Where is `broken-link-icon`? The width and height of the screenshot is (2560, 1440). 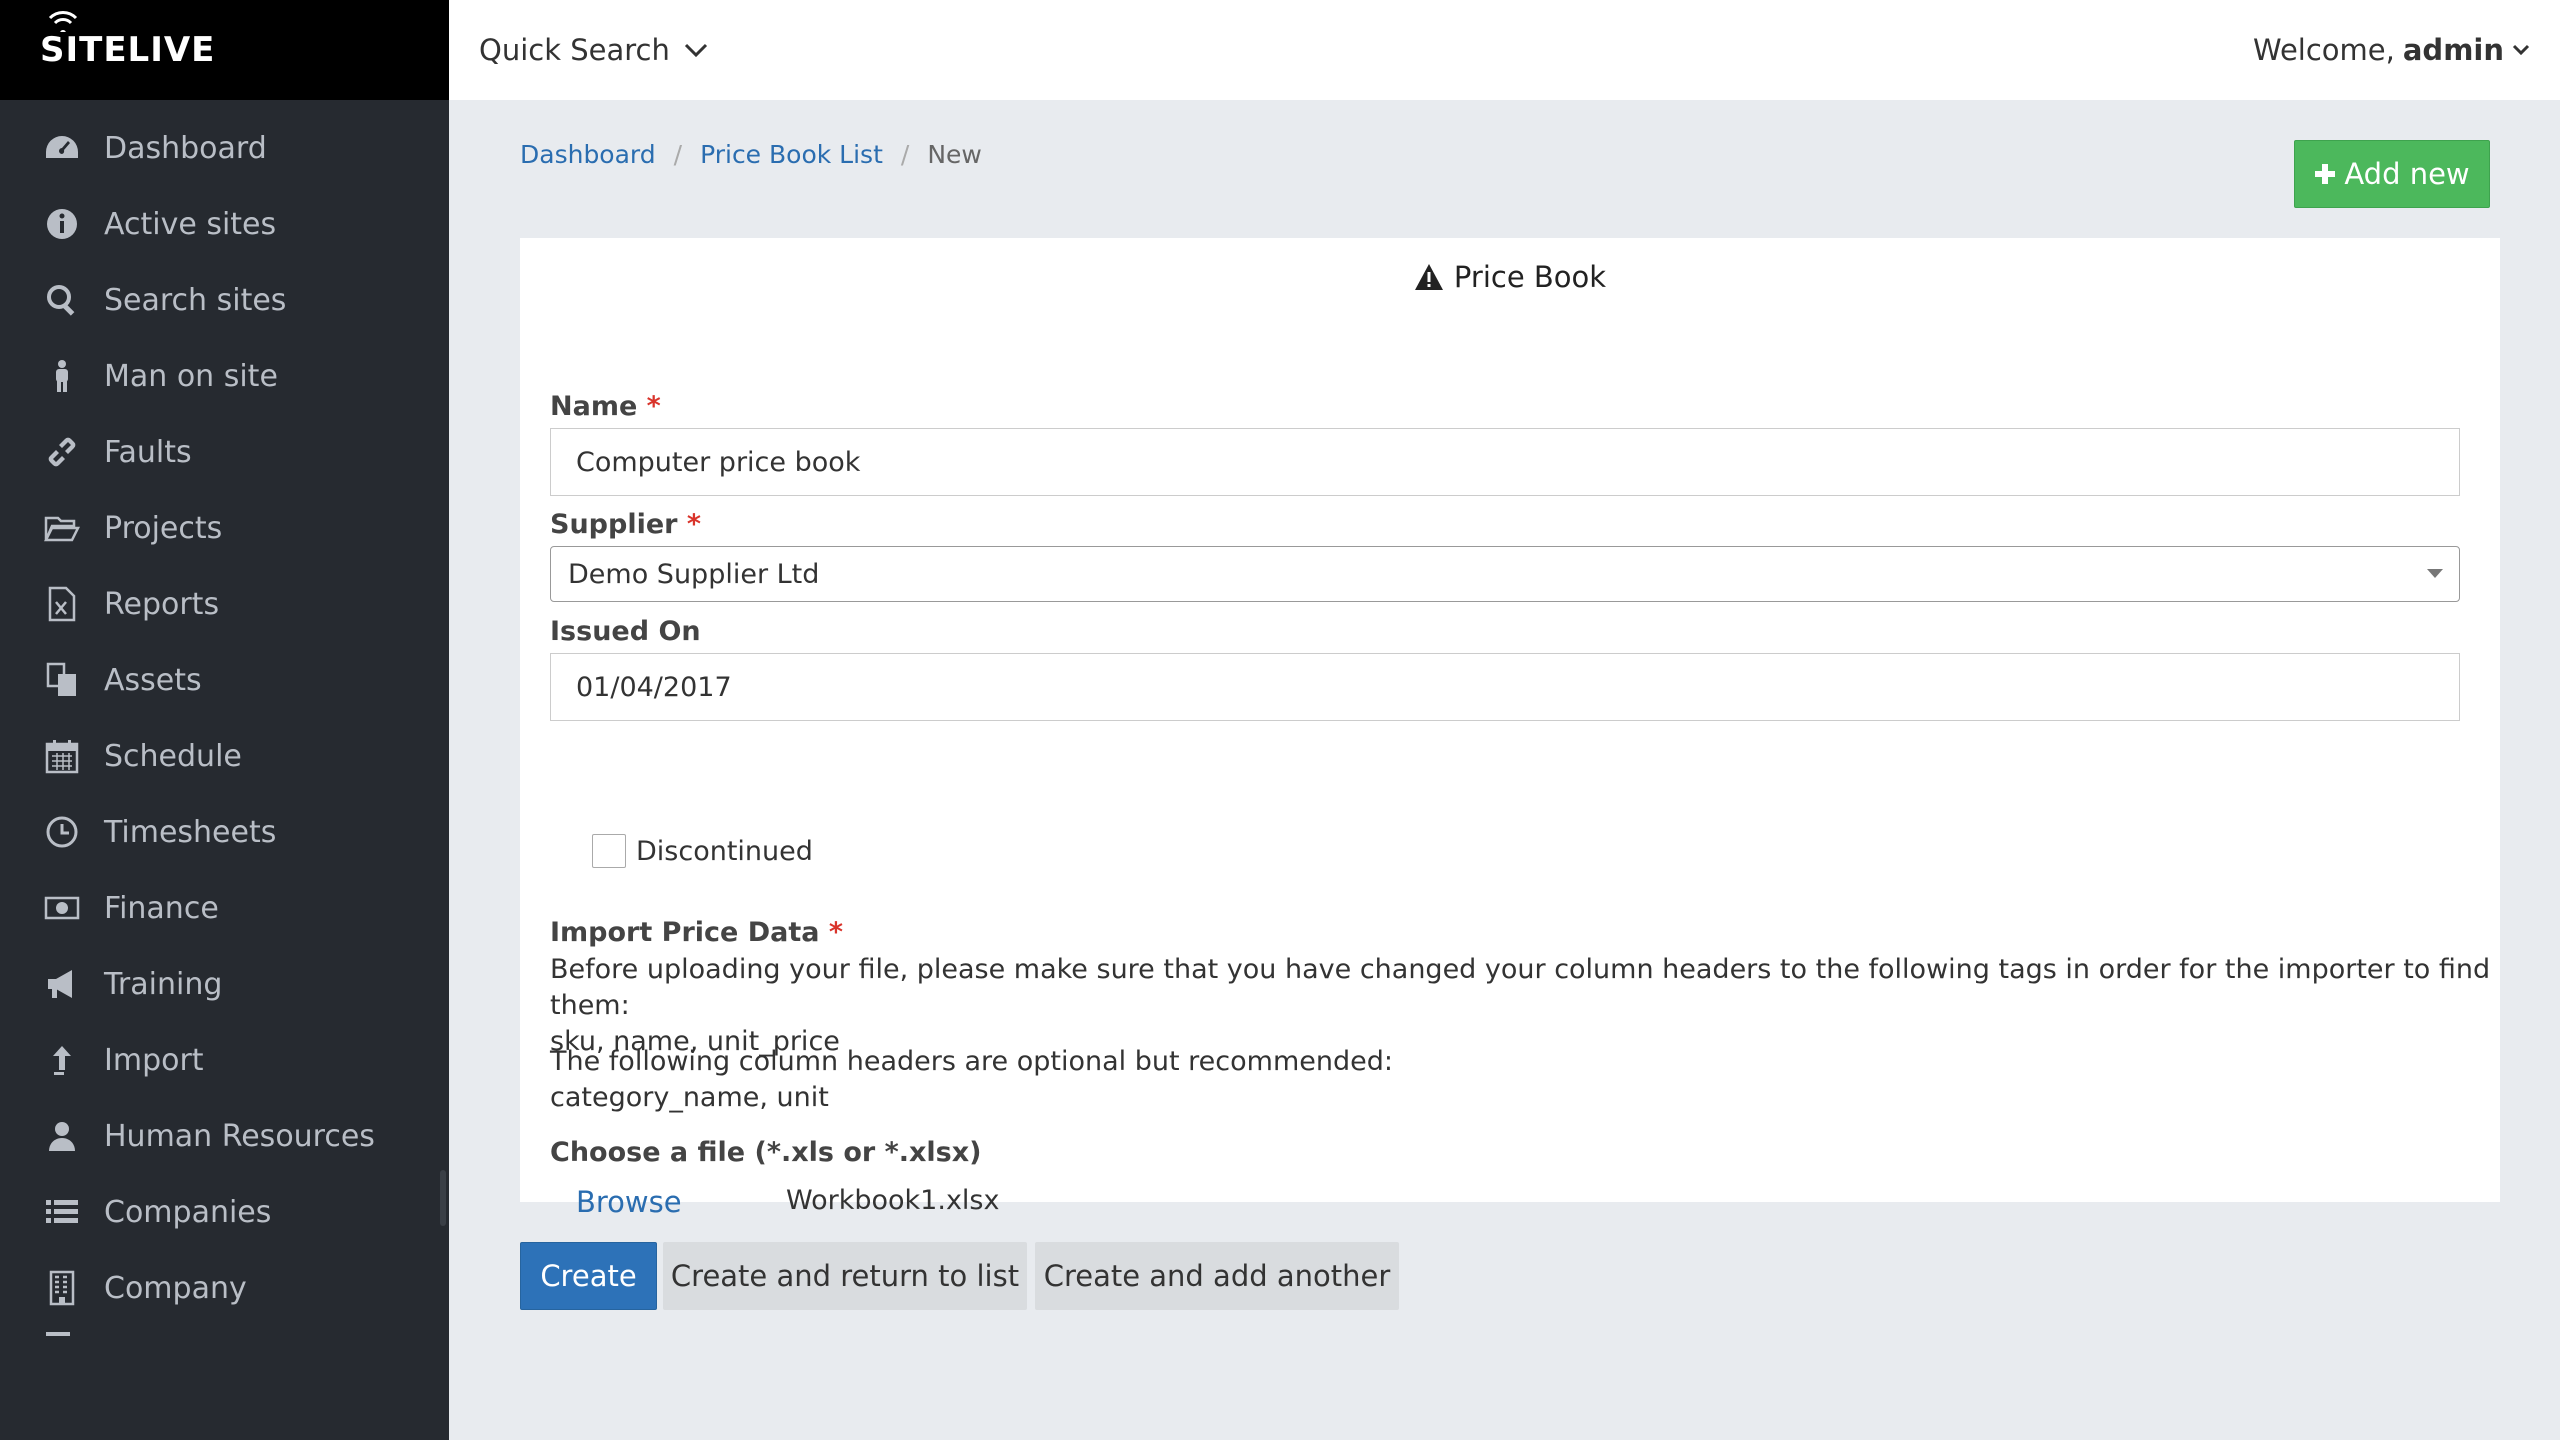 broken-link-icon is located at coordinates (62, 452).